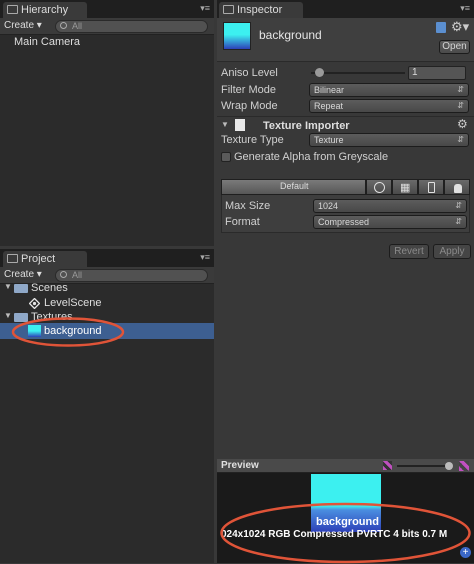  I want to click on tab-default-platform: Default, so click(293, 187).